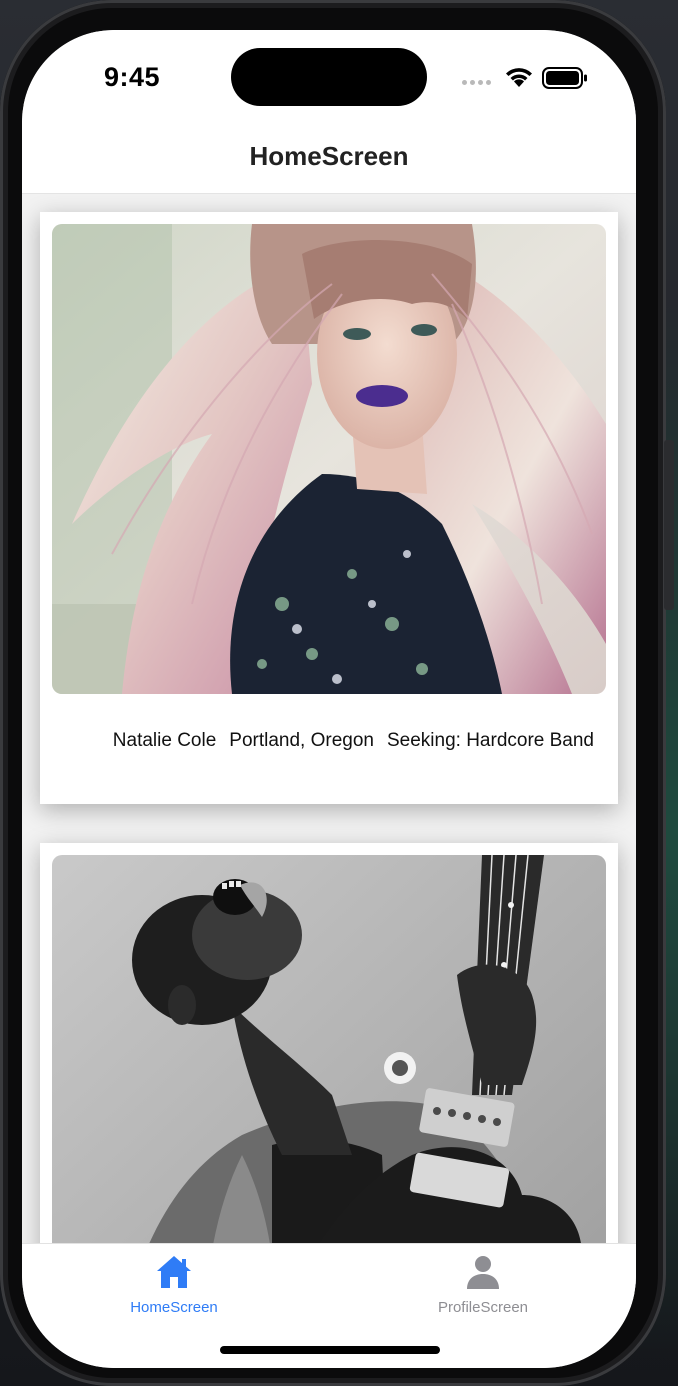 This screenshot has width=678, height=1386. What do you see at coordinates (490, 740) in the screenshot?
I see `profile-seeking: Seeking: Hardcore Band` at bounding box center [490, 740].